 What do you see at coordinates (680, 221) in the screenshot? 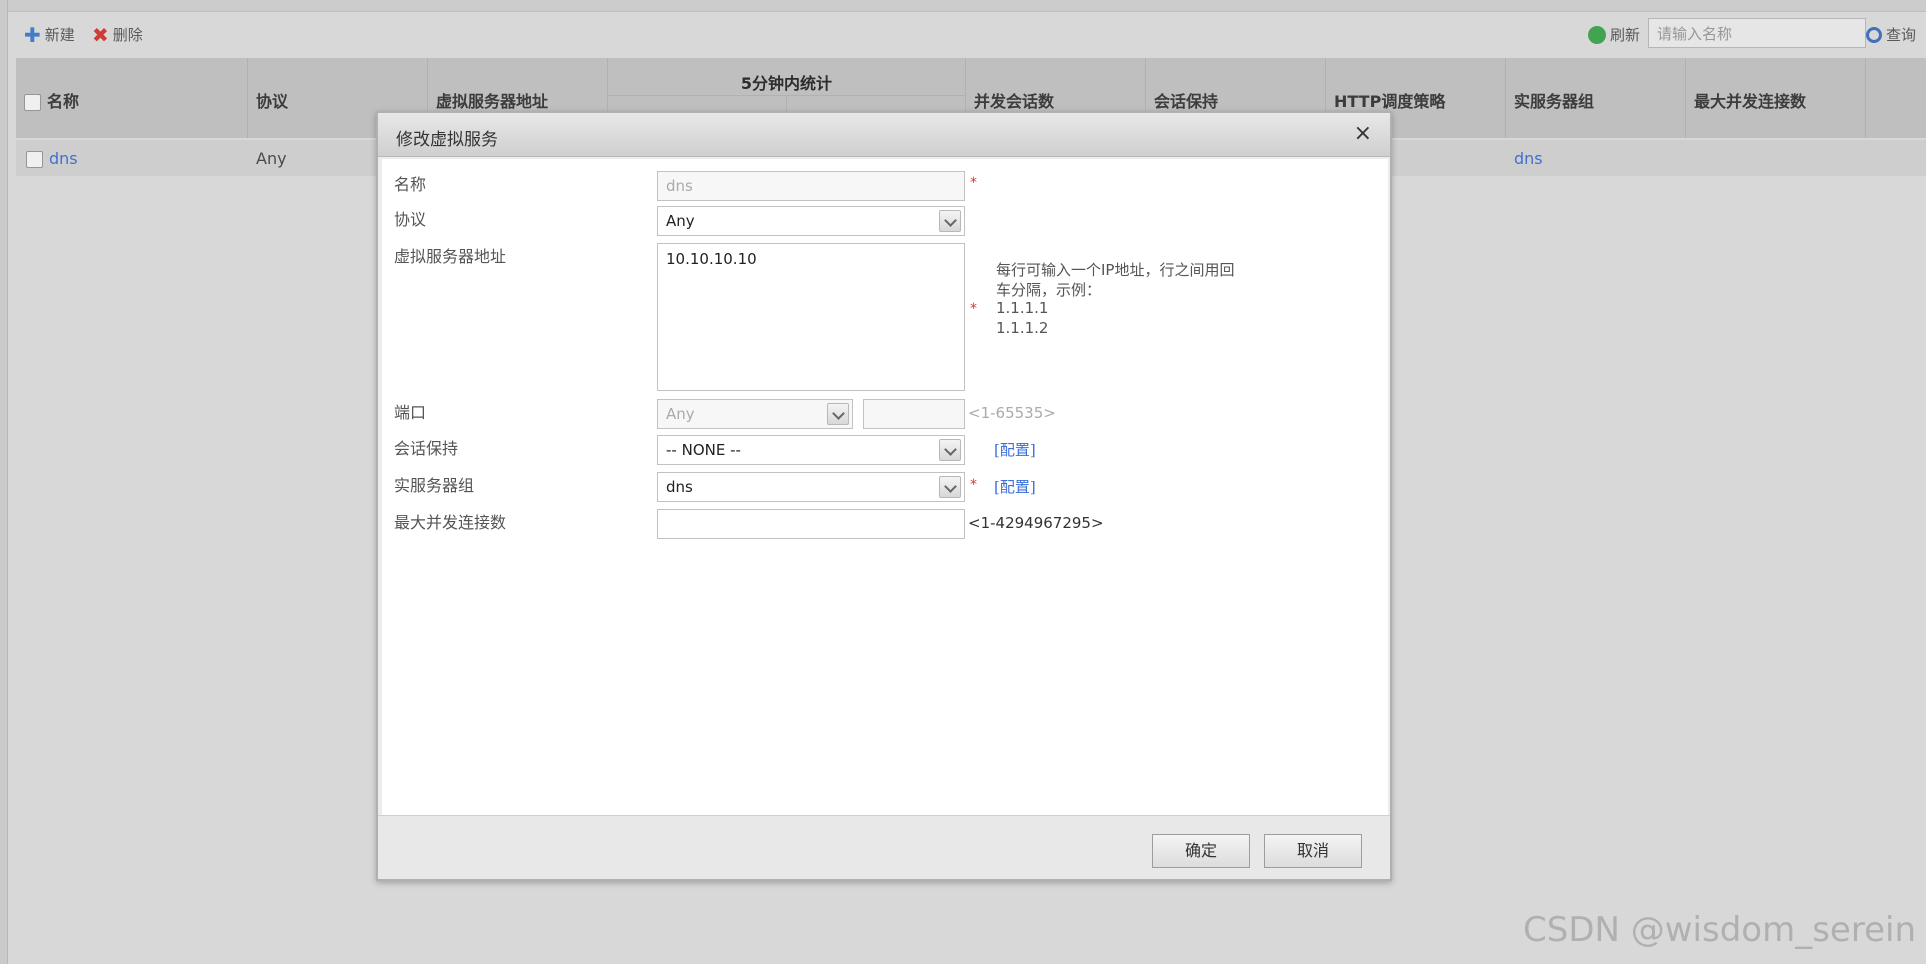
I see `protocol-value: Any` at bounding box center [680, 221].